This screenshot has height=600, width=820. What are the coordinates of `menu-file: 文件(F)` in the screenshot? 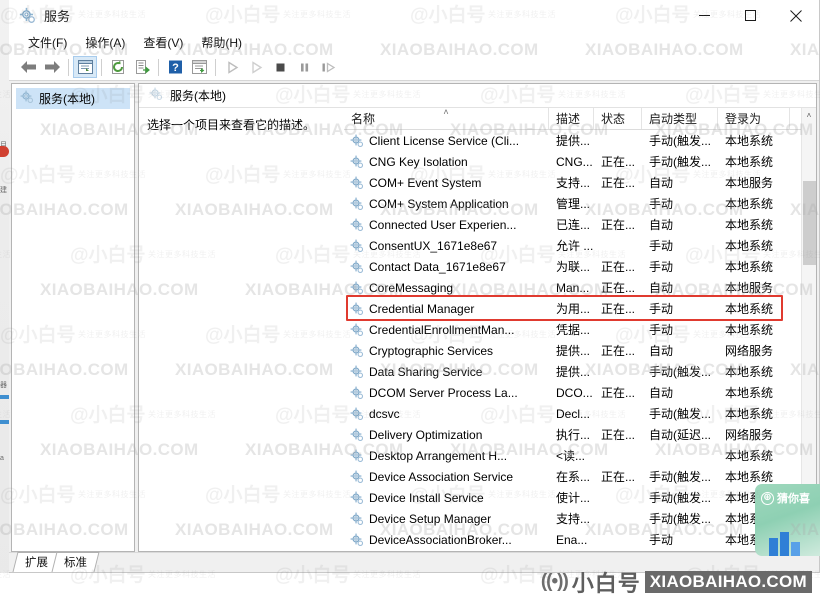 It's located at (47, 42).